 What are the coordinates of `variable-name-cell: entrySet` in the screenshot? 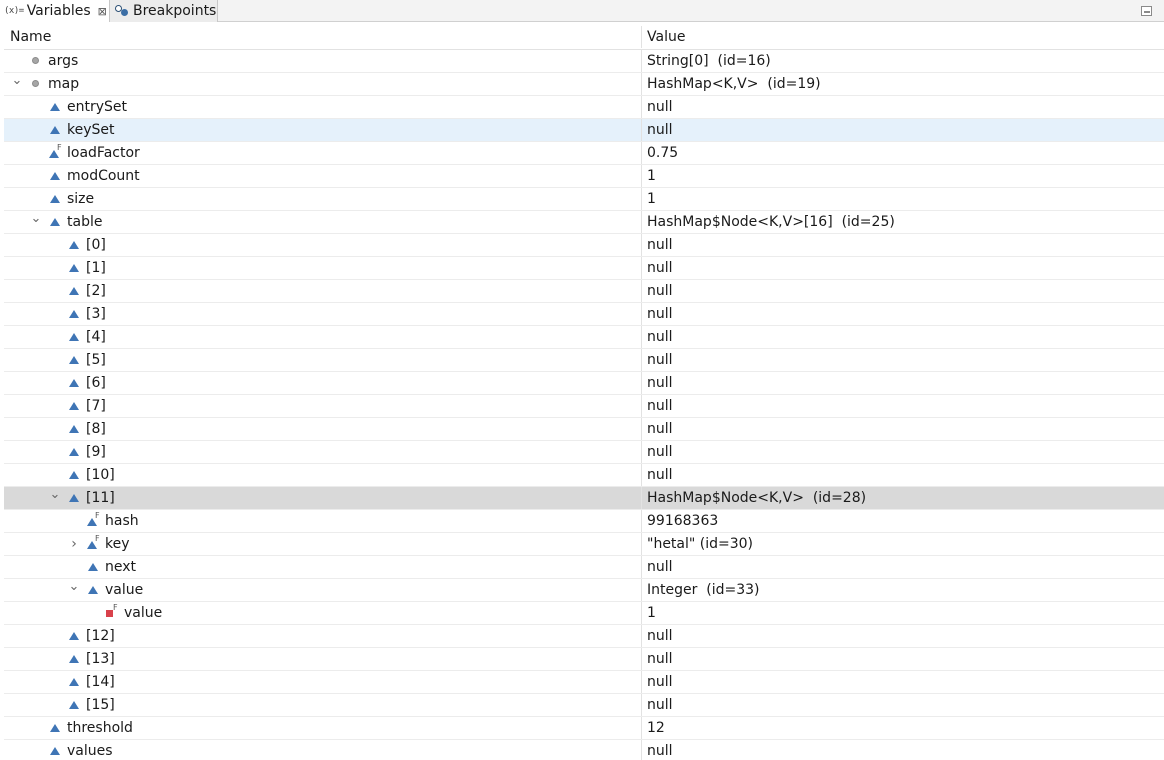 It's located at (322, 107).